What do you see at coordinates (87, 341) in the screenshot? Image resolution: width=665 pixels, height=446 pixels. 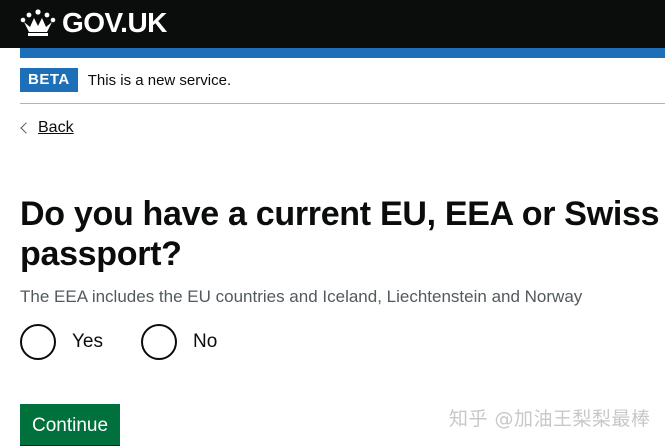 I see `radio-label-yes: Yes` at bounding box center [87, 341].